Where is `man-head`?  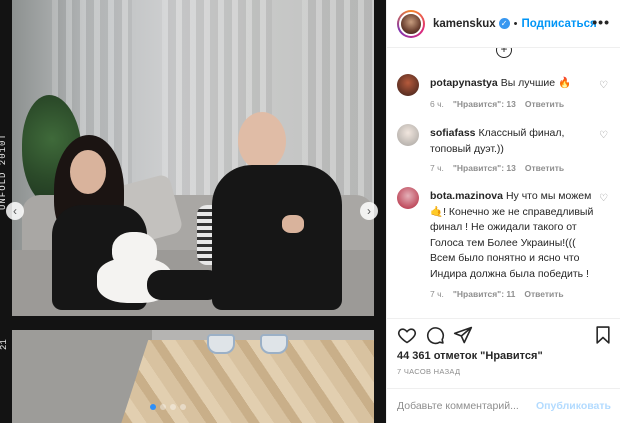 man-head is located at coordinates (262, 141).